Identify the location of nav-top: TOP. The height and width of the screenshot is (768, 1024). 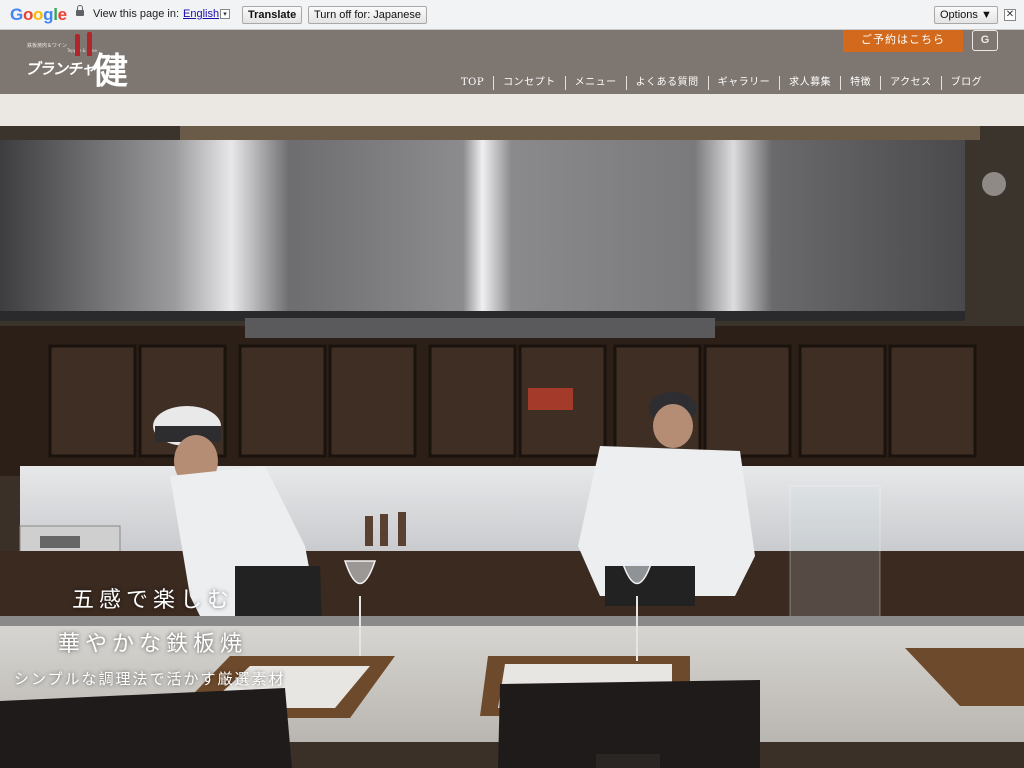
(472, 83).